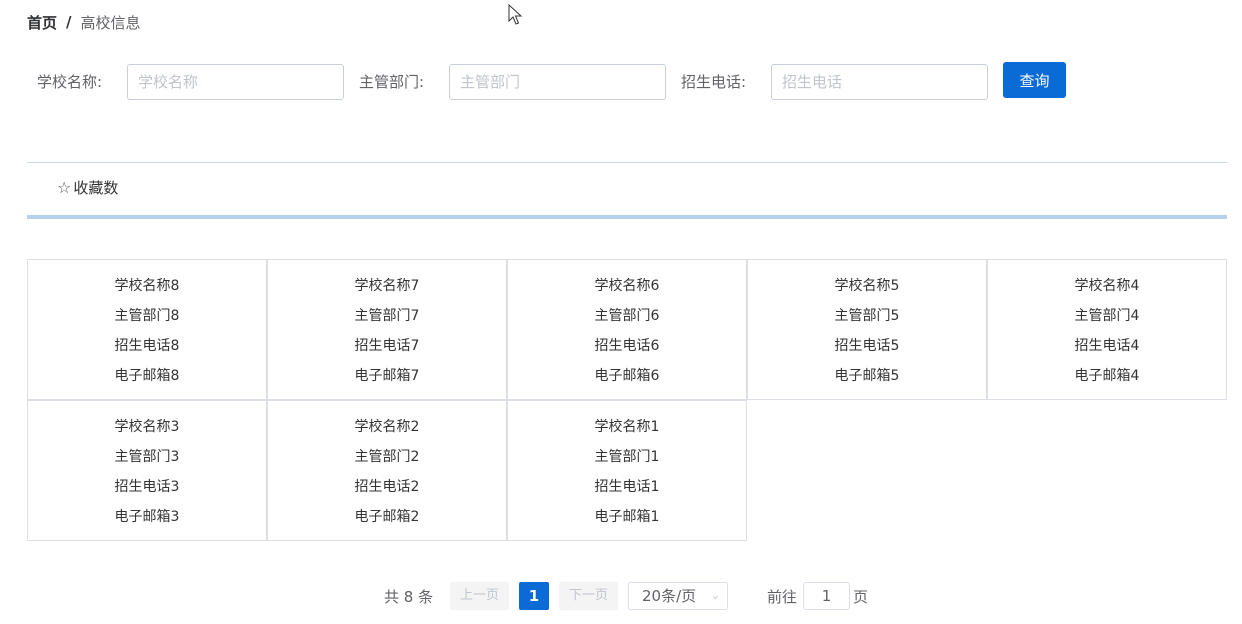  What do you see at coordinates (235, 82) in the screenshot?
I see `school-name-input` at bounding box center [235, 82].